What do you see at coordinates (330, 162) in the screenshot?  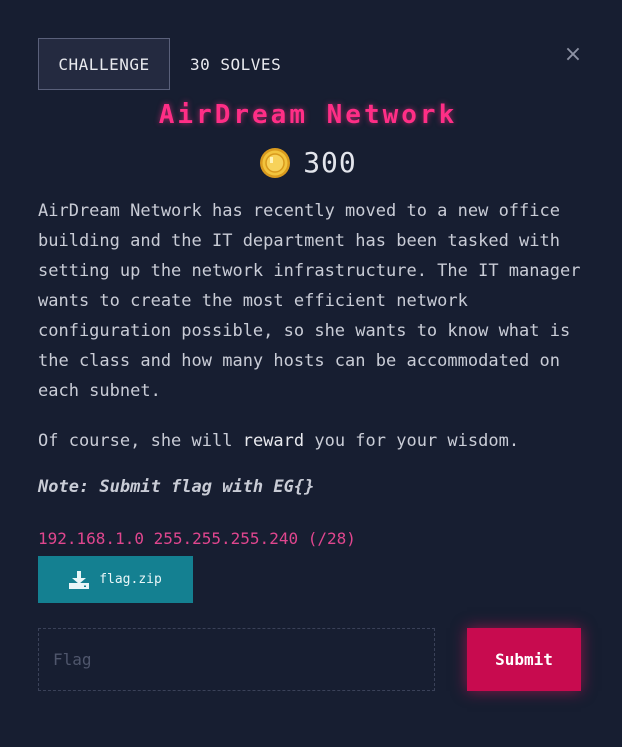 I see `points-value: 300` at bounding box center [330, 162].